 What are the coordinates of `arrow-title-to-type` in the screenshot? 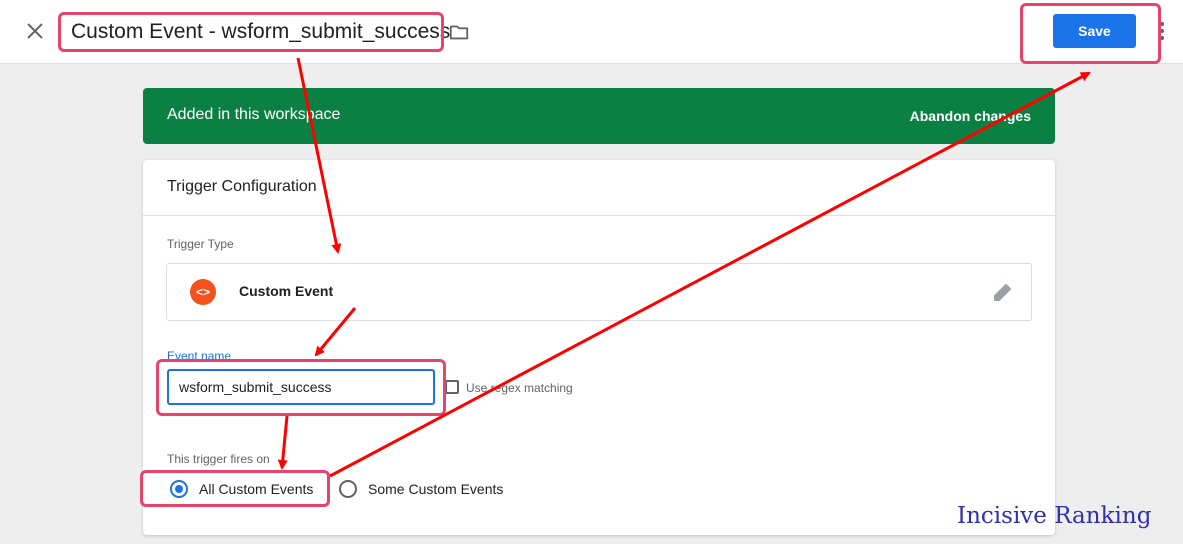 It's located at (319, 155).